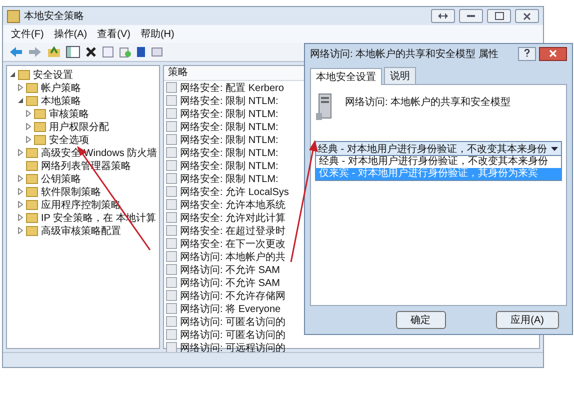 Image resolution: width=574 pixels, height=400 pixels. I want to click on forward-icon, so click(35, 52).